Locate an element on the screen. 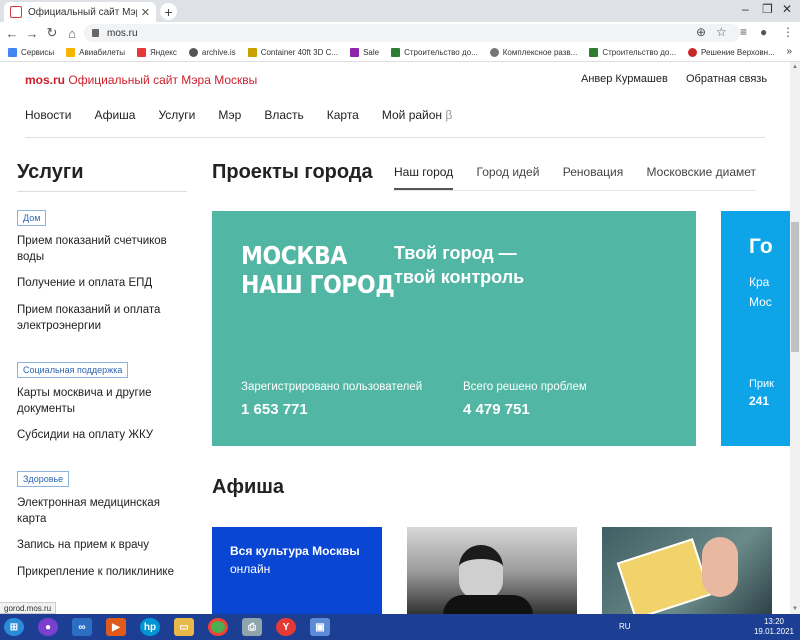 The image size is (800, 640). browser-toolbar: ← → ↻ ⌂ mos.ru ⊕ ☆ ≡ ● ⋮ is located at coordinates (400, 33).